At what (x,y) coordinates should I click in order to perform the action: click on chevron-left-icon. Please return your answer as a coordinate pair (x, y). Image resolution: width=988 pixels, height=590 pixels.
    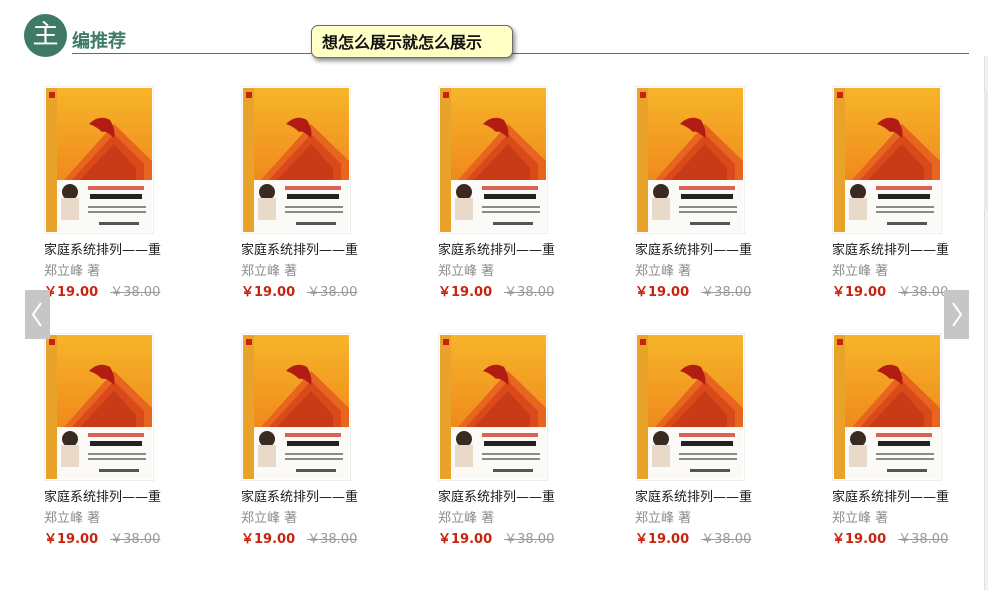
    Looking at the image, I should click on (36, 314).